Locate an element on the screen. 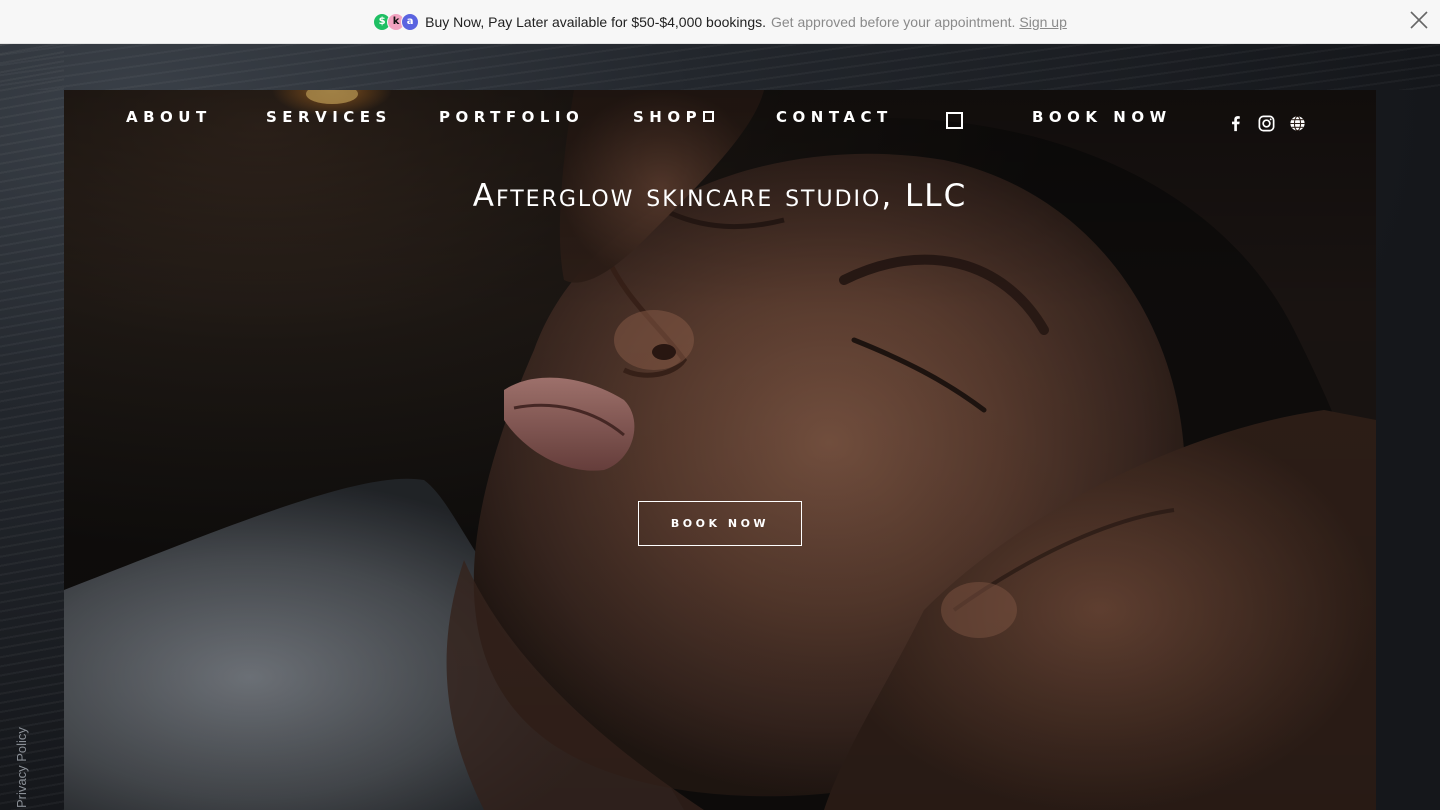 The width and height of the screenshot is (1440, 810). instagram-icon is located at coordinates (1266, 123).